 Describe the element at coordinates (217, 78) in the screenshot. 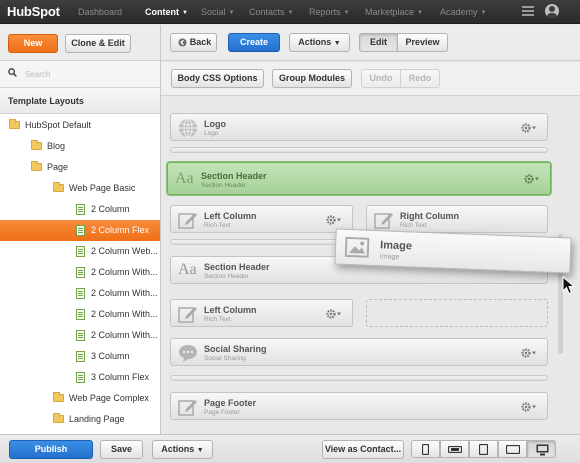

I see `body-css-options-button: Body CSS Options` at that location.